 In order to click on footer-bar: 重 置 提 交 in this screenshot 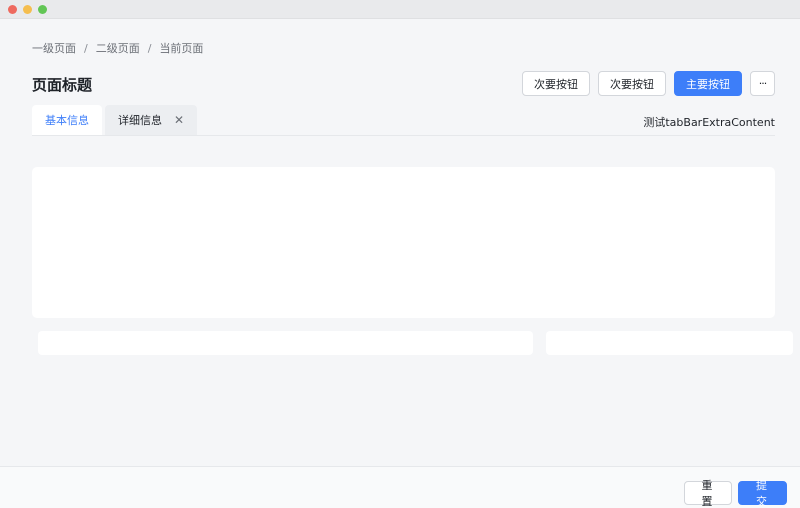, I will do `click(400, 487)`.